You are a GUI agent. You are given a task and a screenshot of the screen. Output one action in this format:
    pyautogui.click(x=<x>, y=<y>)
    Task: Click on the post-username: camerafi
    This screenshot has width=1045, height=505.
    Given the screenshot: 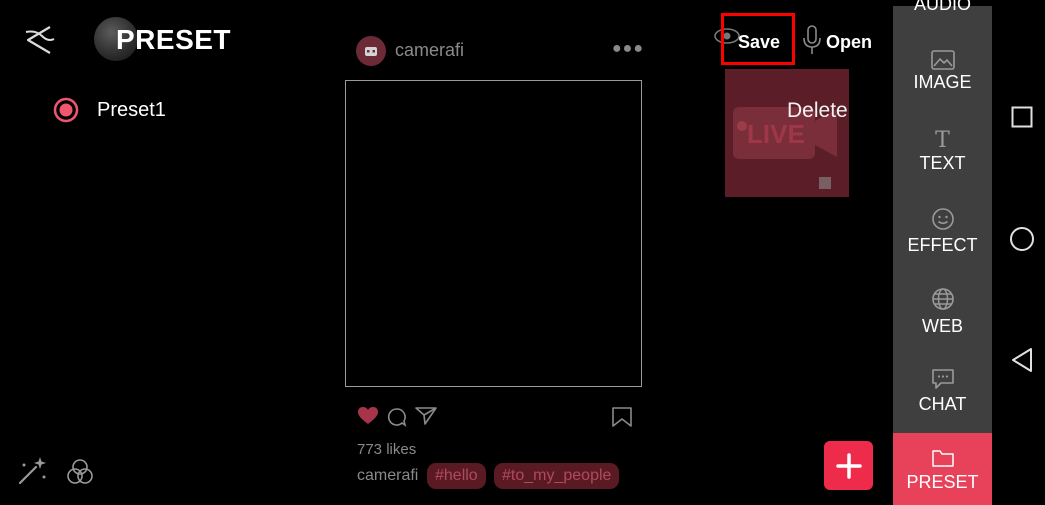 What is the action you would take?
    pyautogui.click(x=430, y=50)
    